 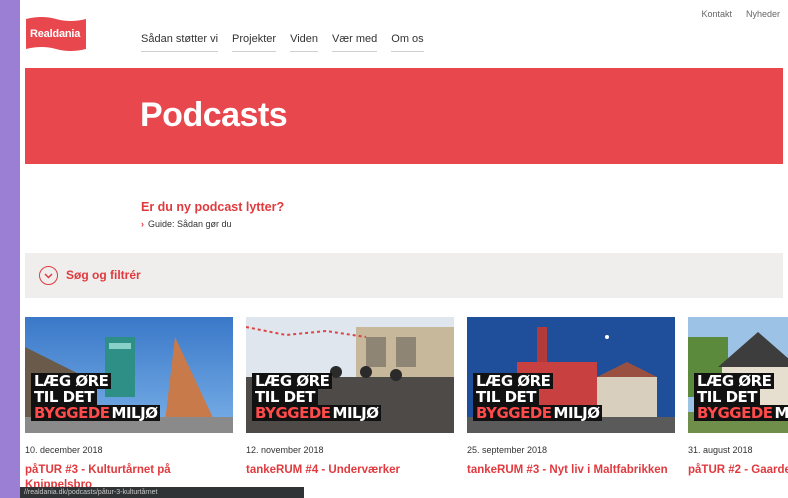 I want to click on nav-item-viden: Viden, so click(x=304, y=42).